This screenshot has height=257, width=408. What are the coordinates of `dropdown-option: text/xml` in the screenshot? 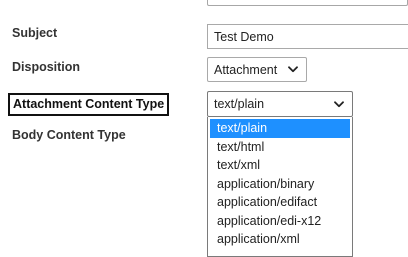 It's located at (280, 165).